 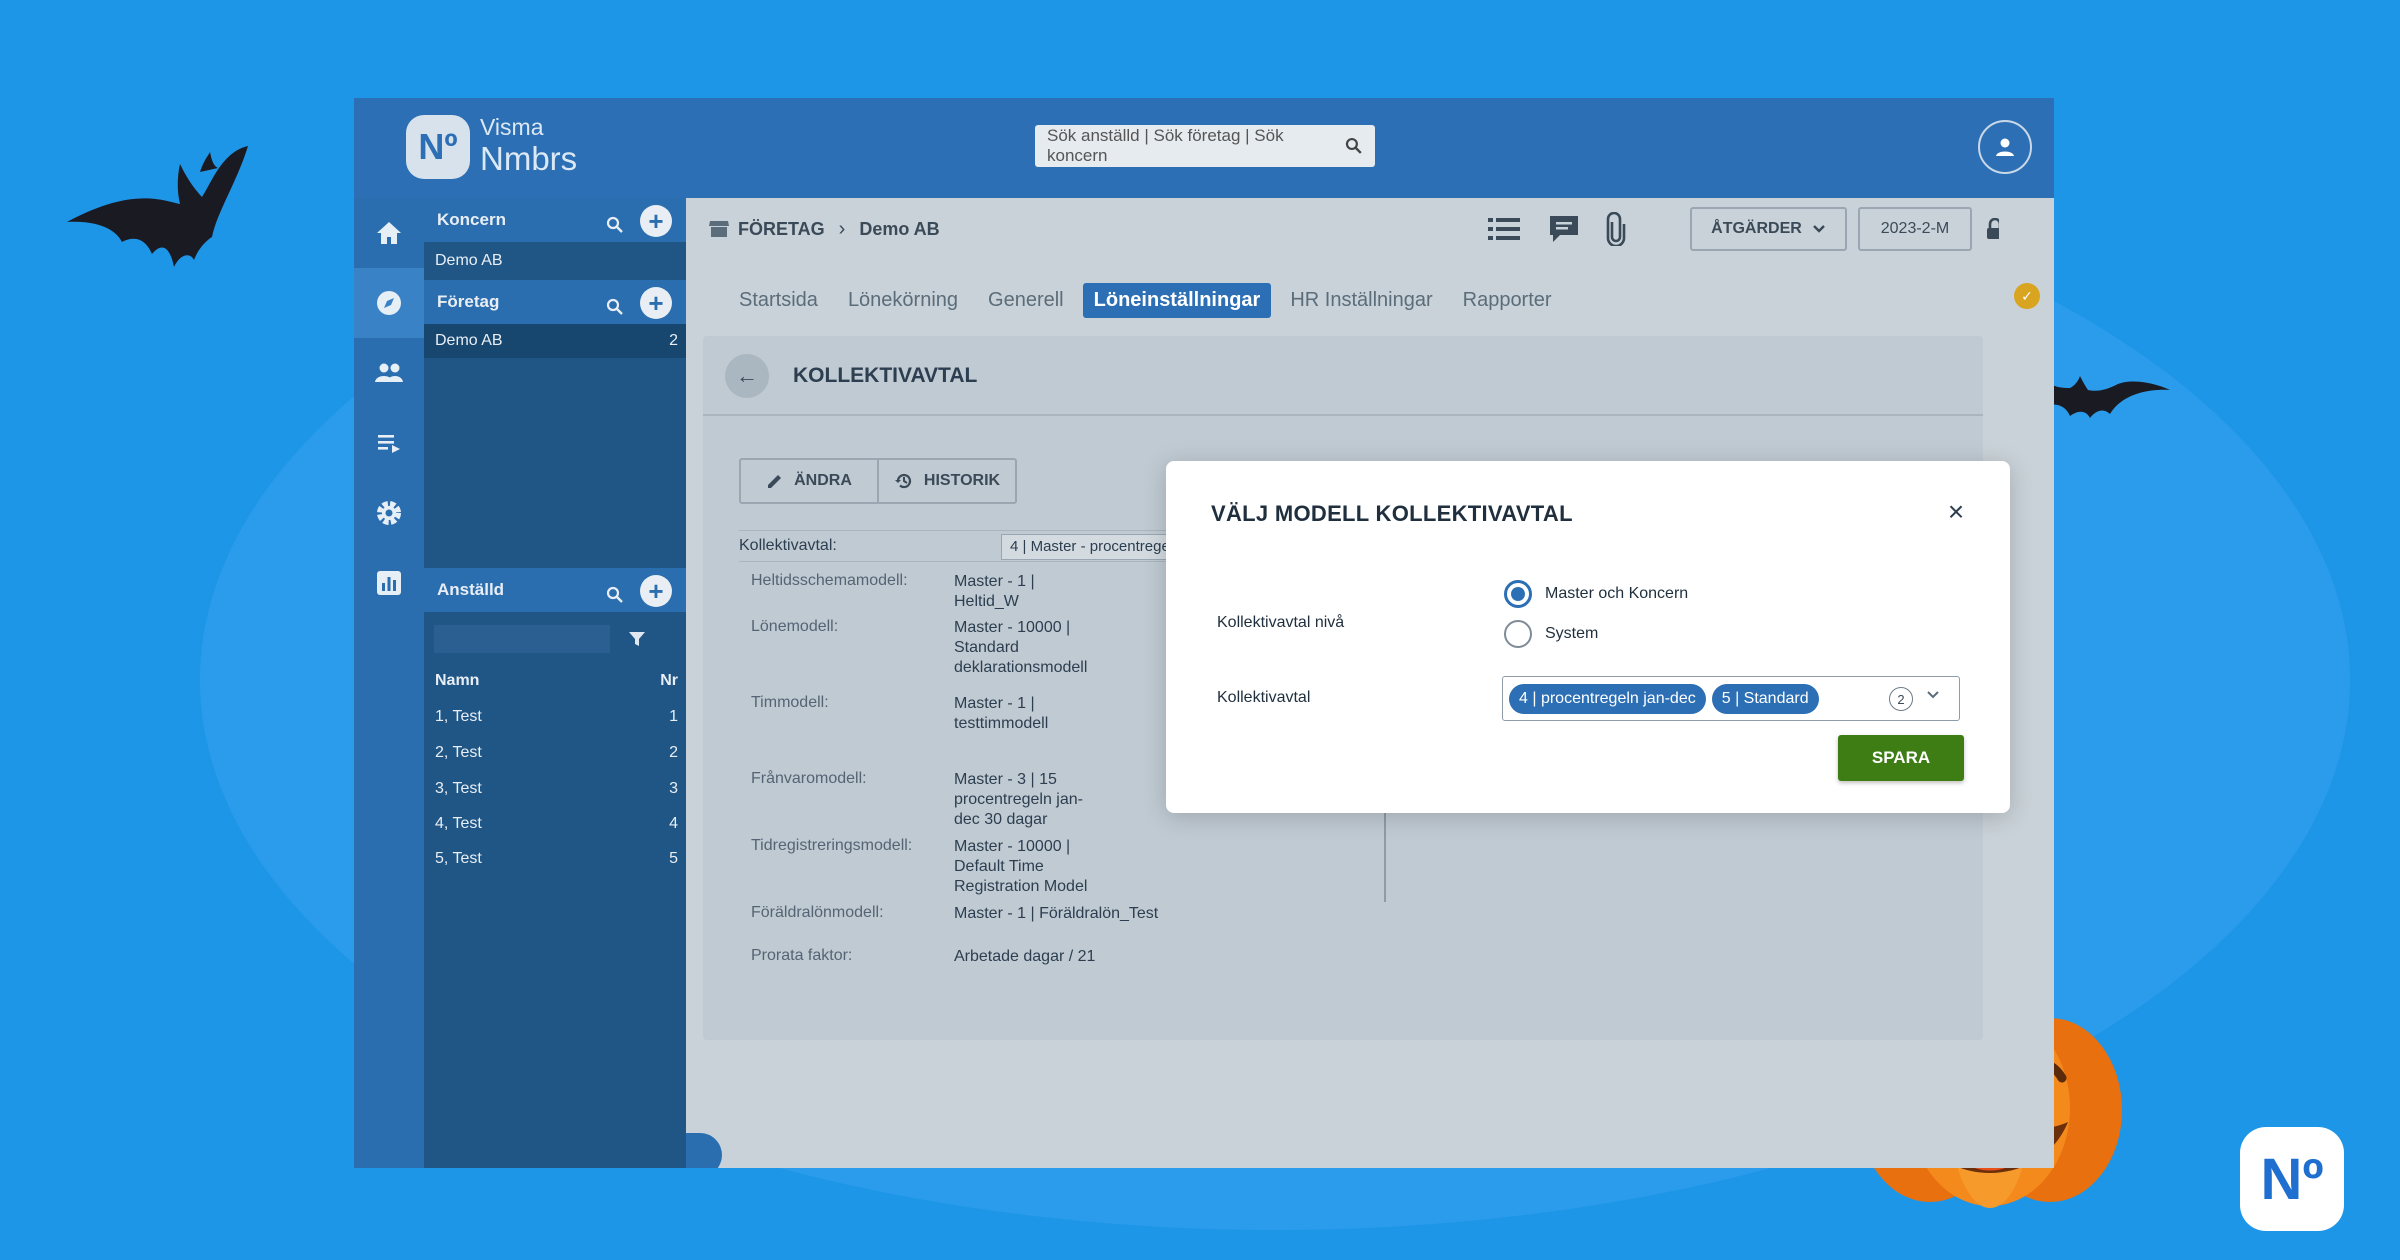 I want to click on nav-home, so click(x=389, y=233).